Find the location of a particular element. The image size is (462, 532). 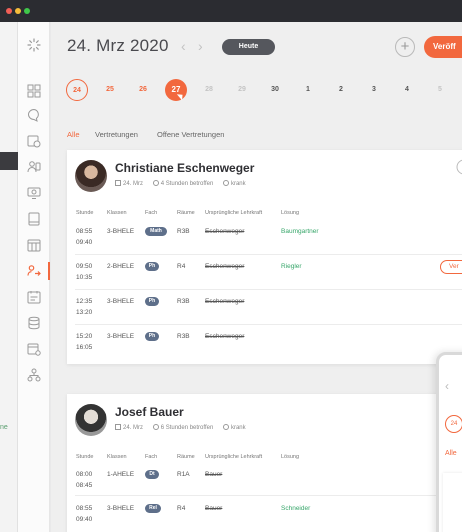

monitor-icon is located at coordinates (34, 193).